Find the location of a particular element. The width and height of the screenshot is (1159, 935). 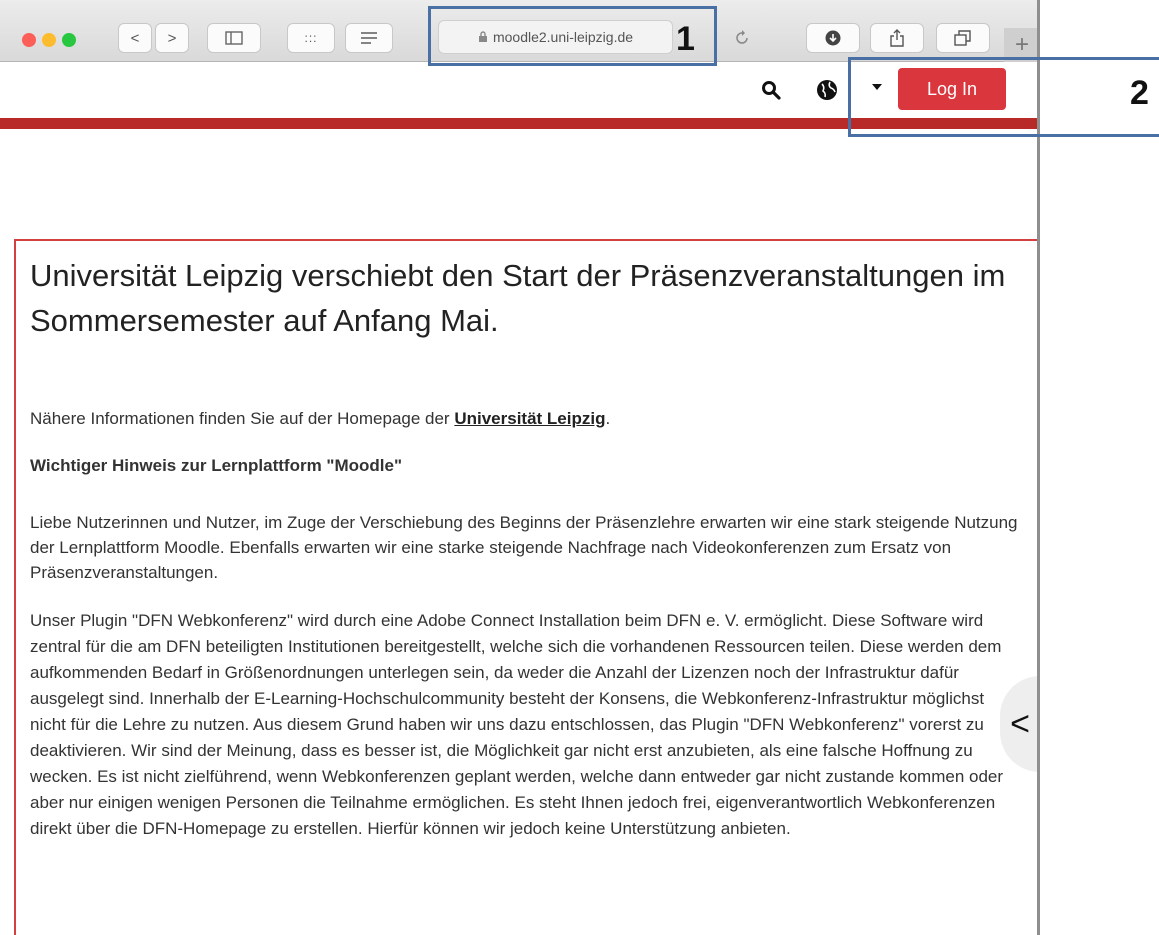

tab-overview-button is located at coordinates (963, 38).